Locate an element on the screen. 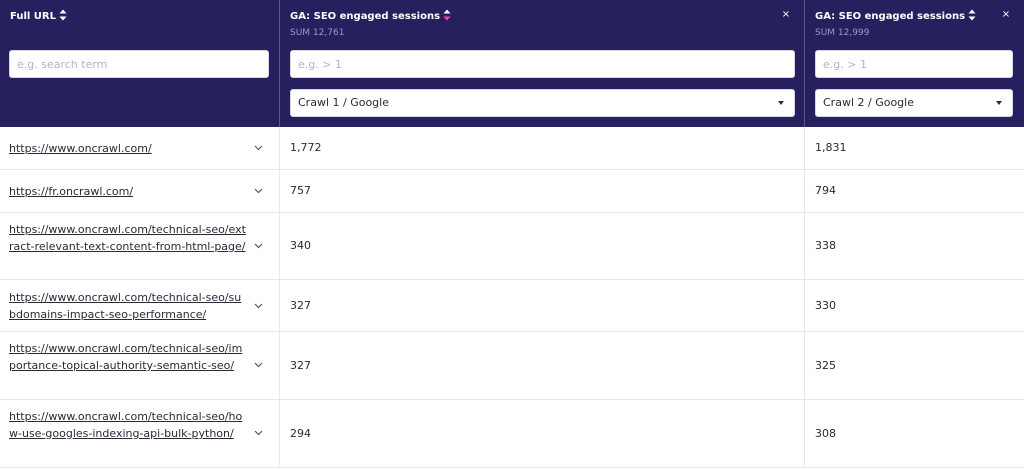 The height and width of the screenshot is (470, 1024). session-value: 294 is located at coordinates (300, 433).